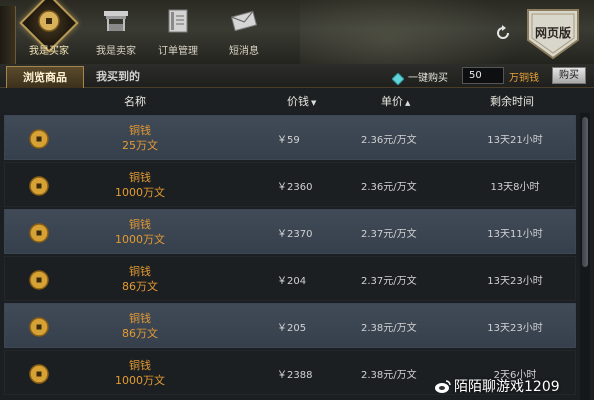 The height and width of the screenshot is (400, 594). What do you see at coordinates (428, 78) in the screenshot?
I see `bulk-buy-label: 一键购买` at bounding box center [428, 78].